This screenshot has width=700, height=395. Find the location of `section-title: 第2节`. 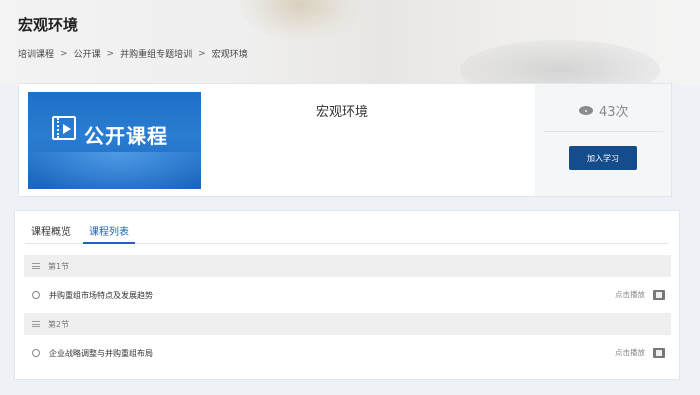

section-title: 第2节 is located at coordinates (59, 324).